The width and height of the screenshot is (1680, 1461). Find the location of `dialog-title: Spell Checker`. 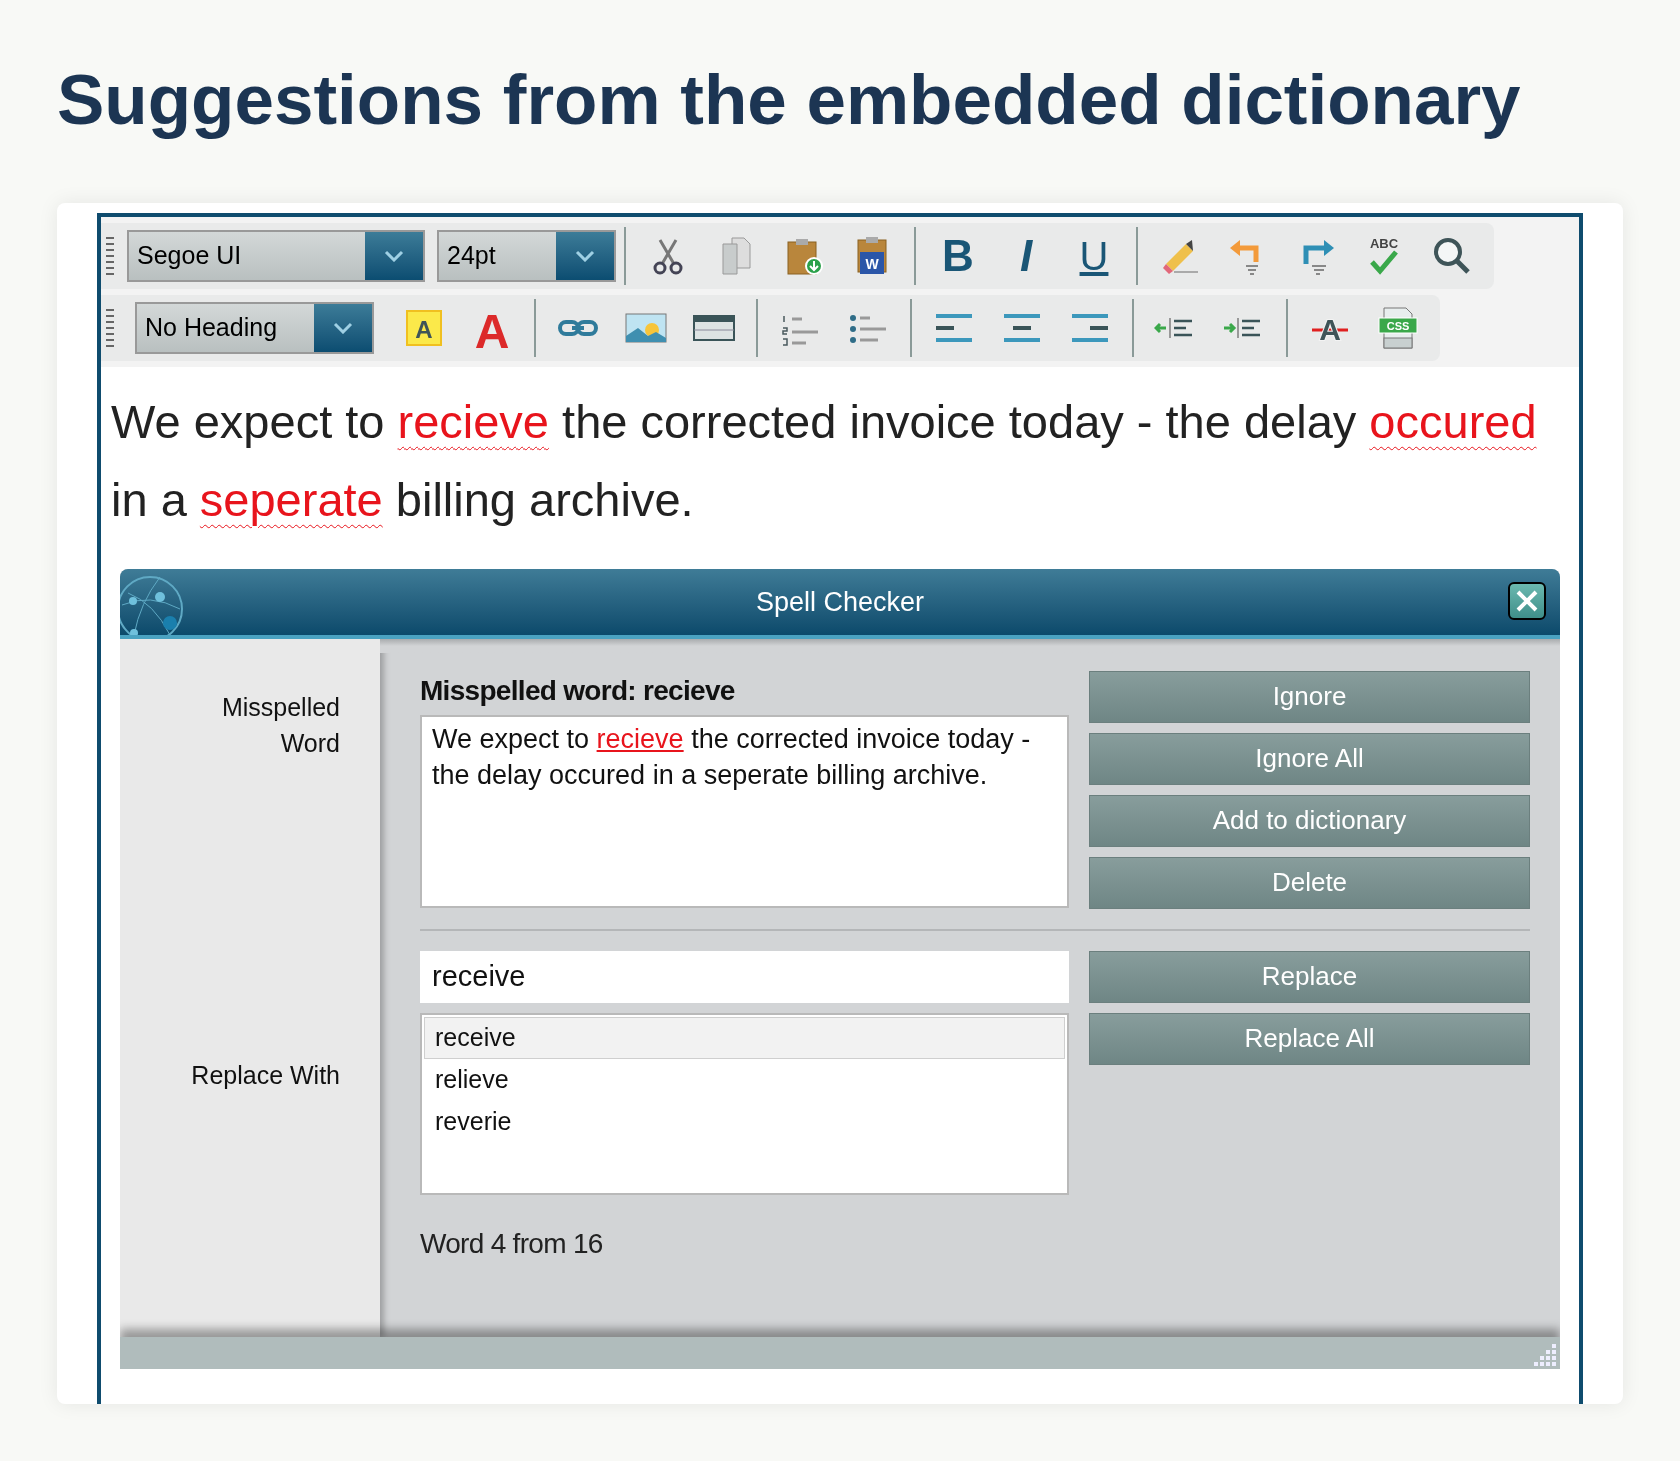

dialog-title: Spell Checker is located at coordinates (840, 602).